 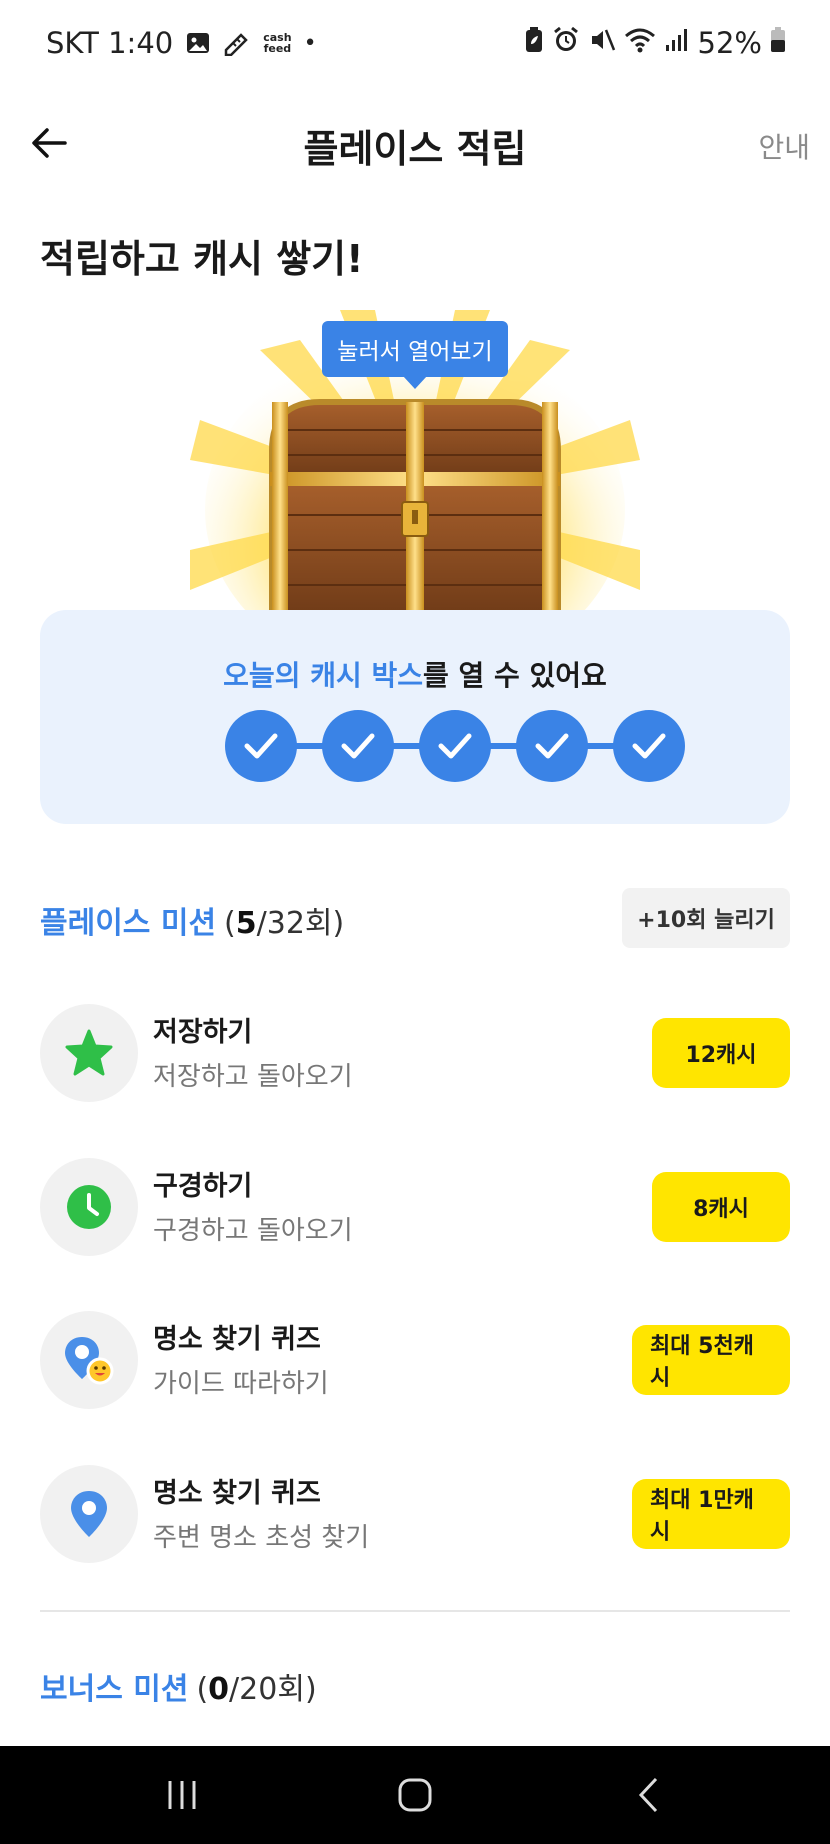 I want to click on cashfeed-bottom: feed, so click(x=277, y=48).